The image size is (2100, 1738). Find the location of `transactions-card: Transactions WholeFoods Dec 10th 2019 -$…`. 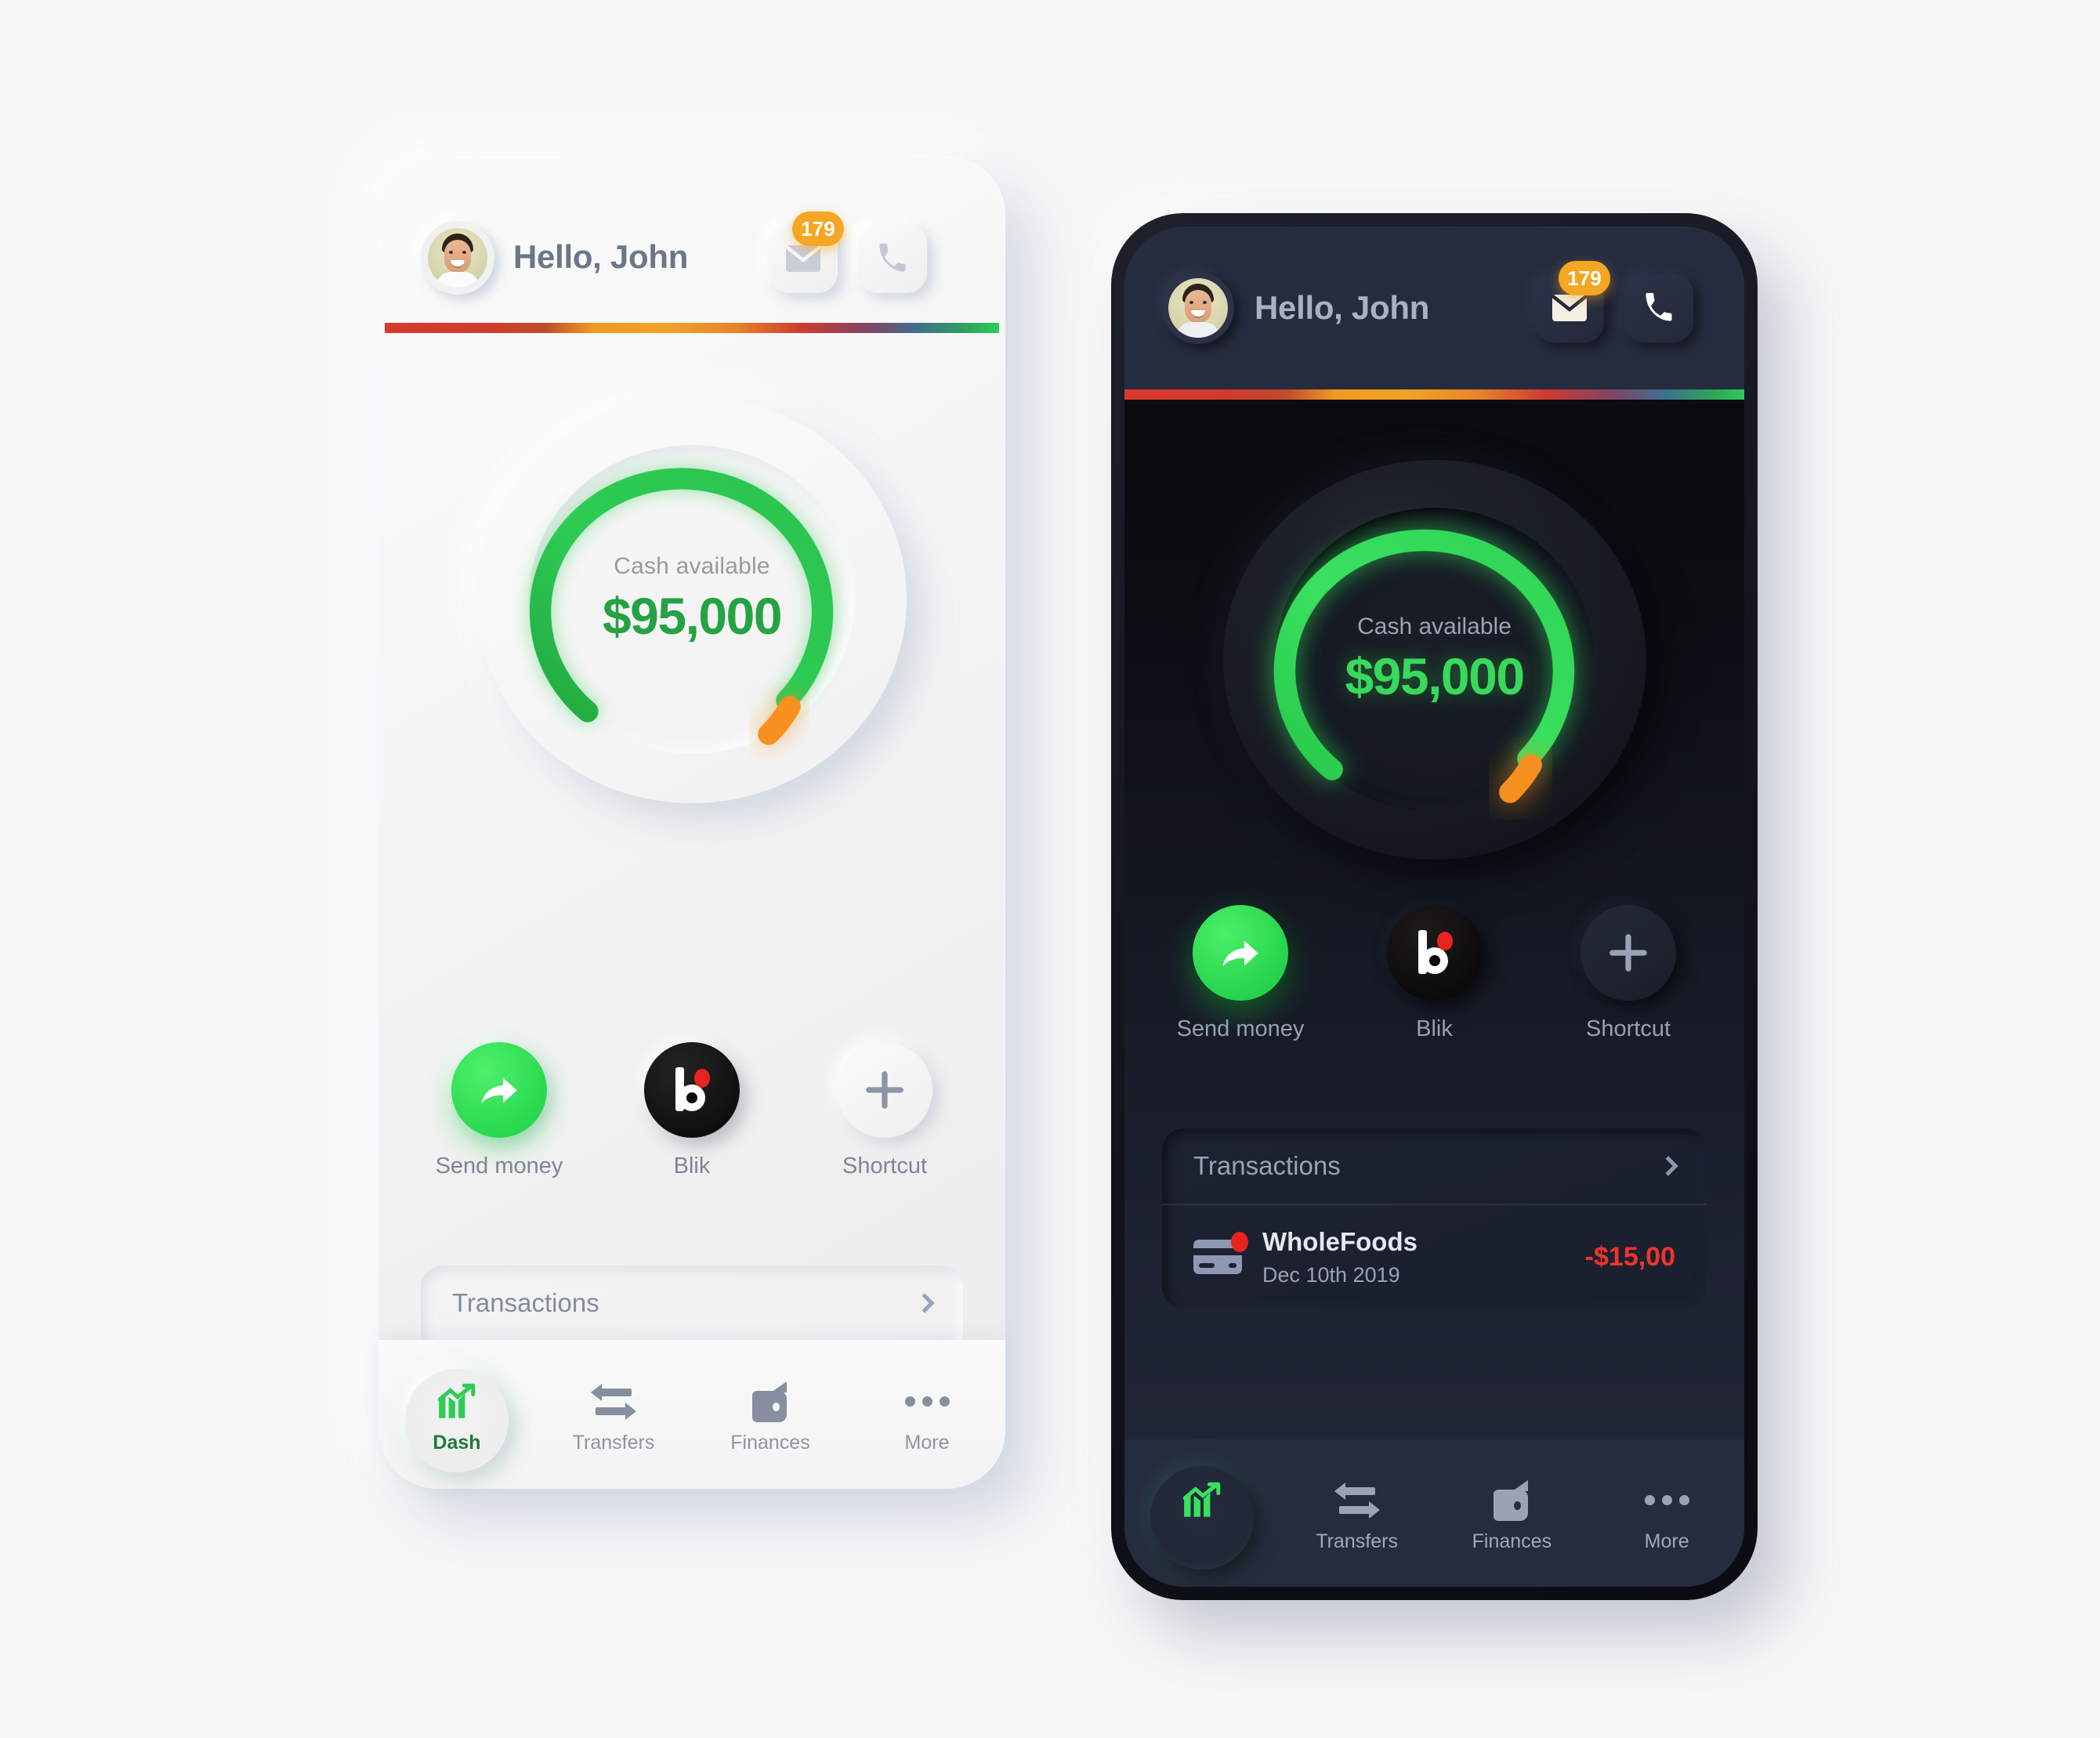

transactions-card: Transactions WholeFoods Dec 10th 2019 -$… is located at coordinates (1434, 1218).